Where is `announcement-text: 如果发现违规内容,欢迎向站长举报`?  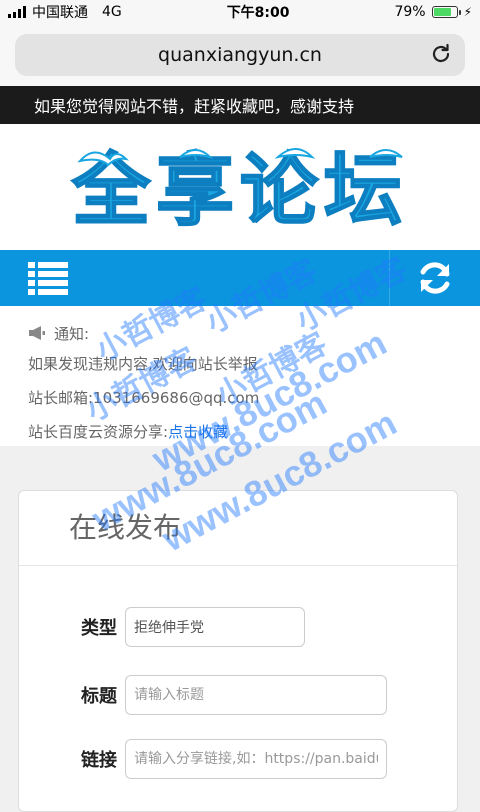 announcement-text: 如果发现违规内容,欢迎向站长举报 is located at coordinates (143, 363).